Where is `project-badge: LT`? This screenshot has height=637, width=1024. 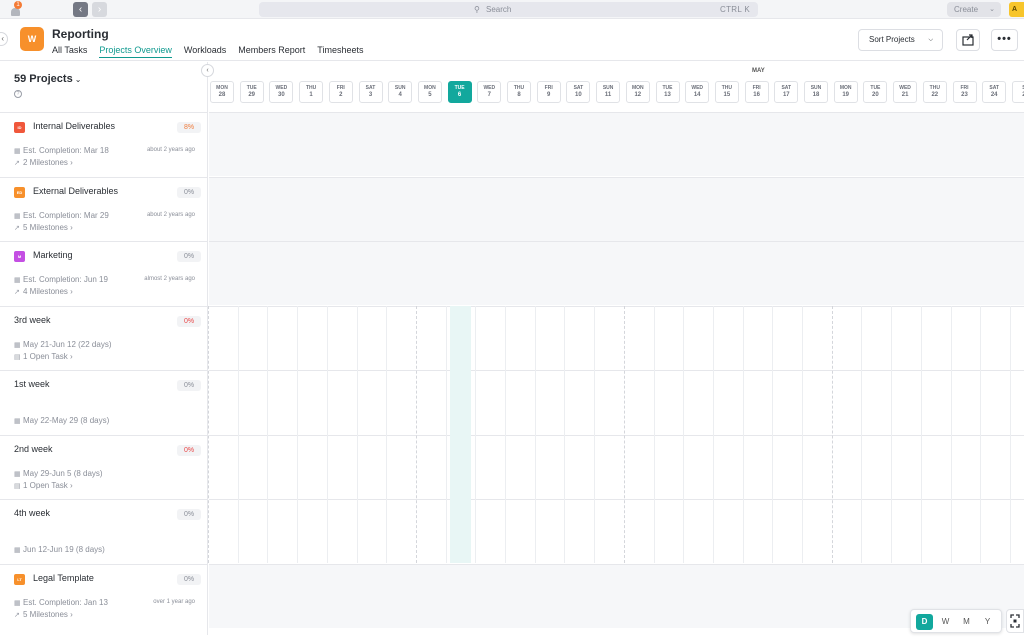
project-badge: LT is located at coordinates (19, 579).